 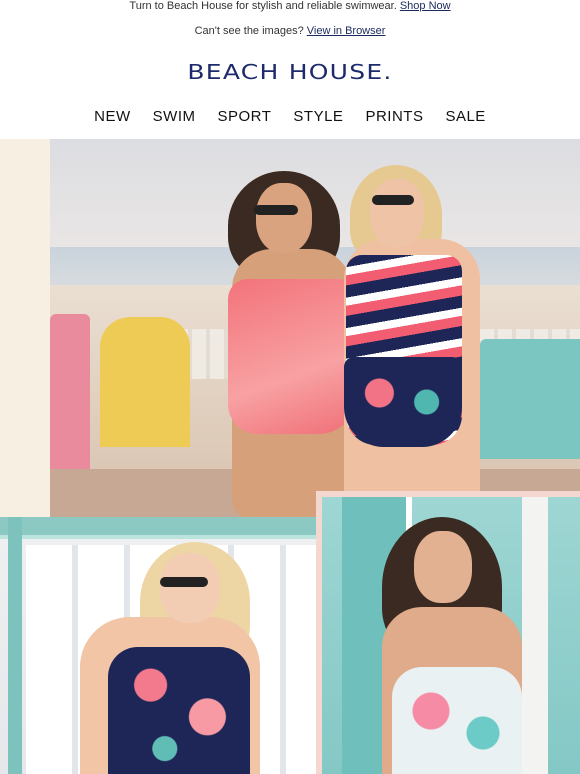 I want to click on model-3-face, so click(x=190, y=588).